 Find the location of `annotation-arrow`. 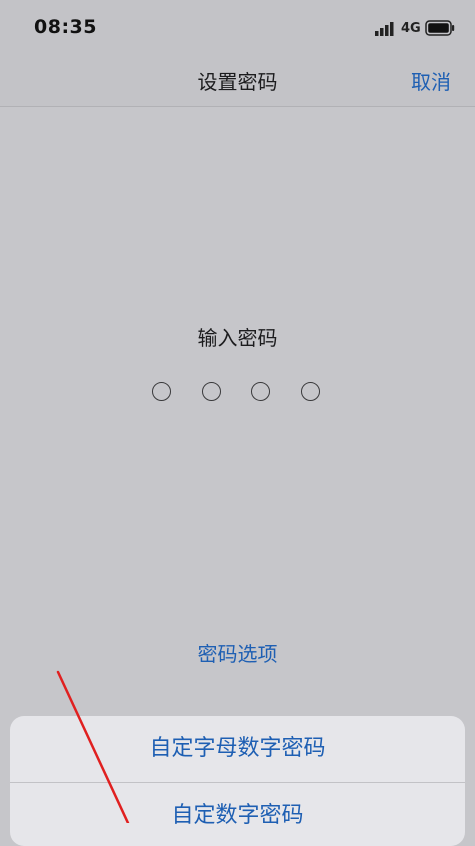

annotation-arrow is located at coordinates (93, 746).